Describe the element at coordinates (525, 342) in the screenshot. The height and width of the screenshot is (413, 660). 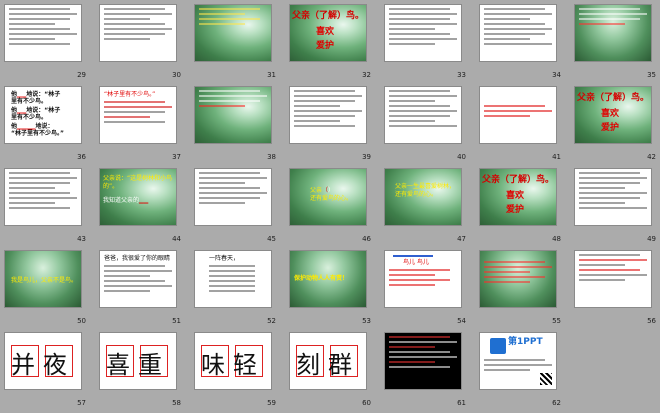
I see `ppt-logo-text: 第1PPT` at that location.